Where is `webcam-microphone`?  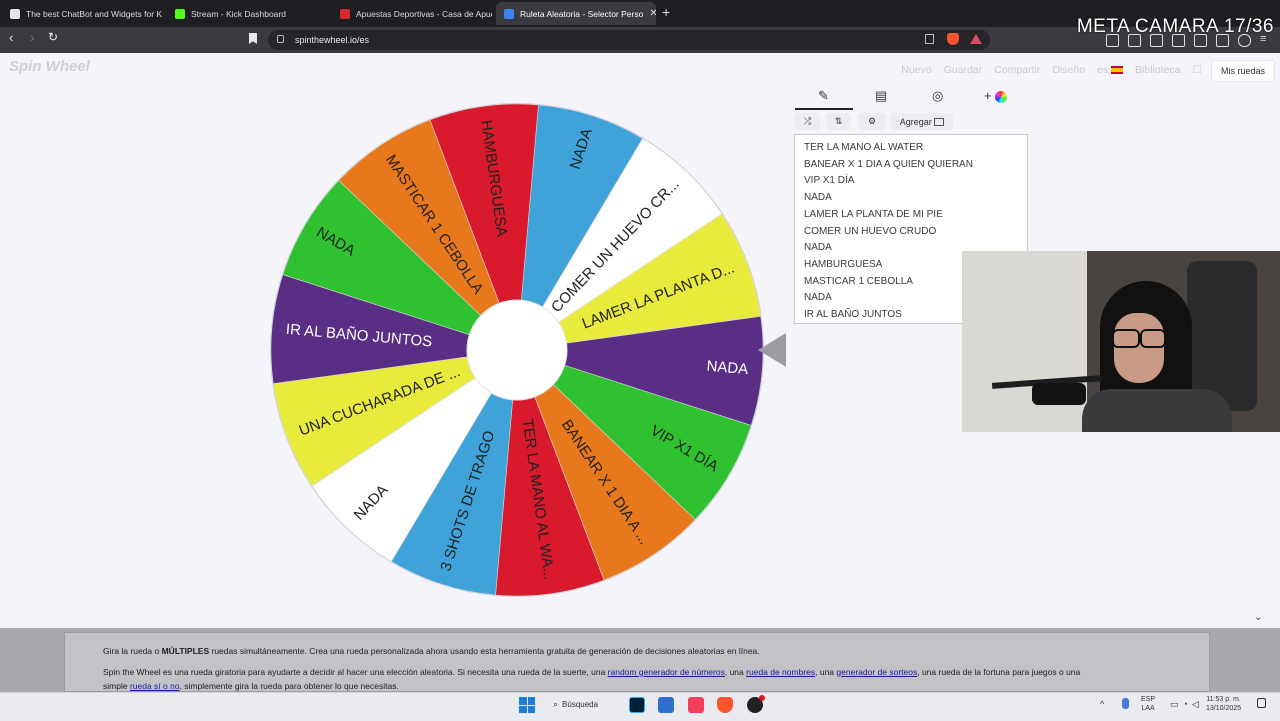 webcam-microphone is located at coordinates (1059, 394).